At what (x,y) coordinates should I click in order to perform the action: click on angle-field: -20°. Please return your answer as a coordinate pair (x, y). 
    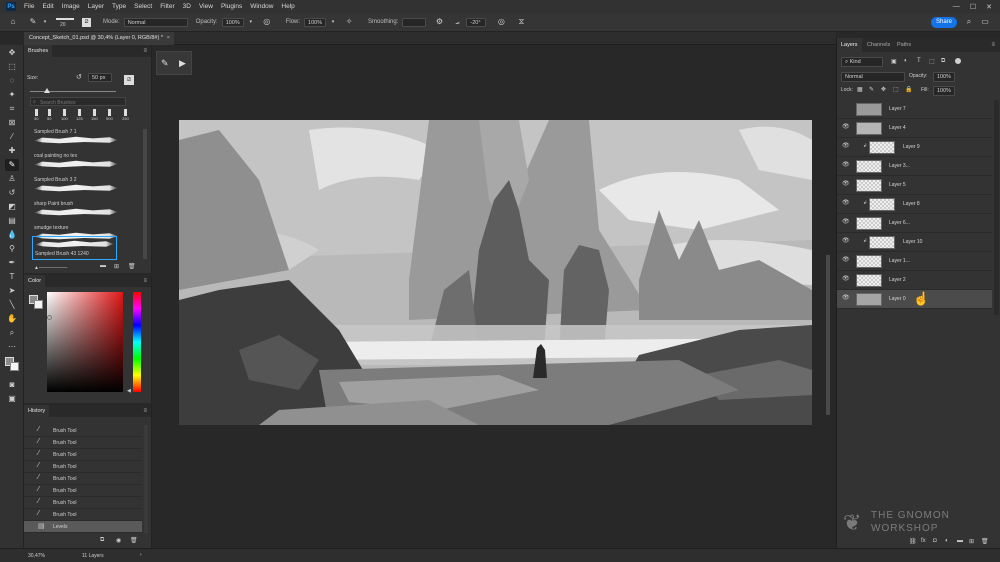
    Looking at the image, I should click on (476, 22).